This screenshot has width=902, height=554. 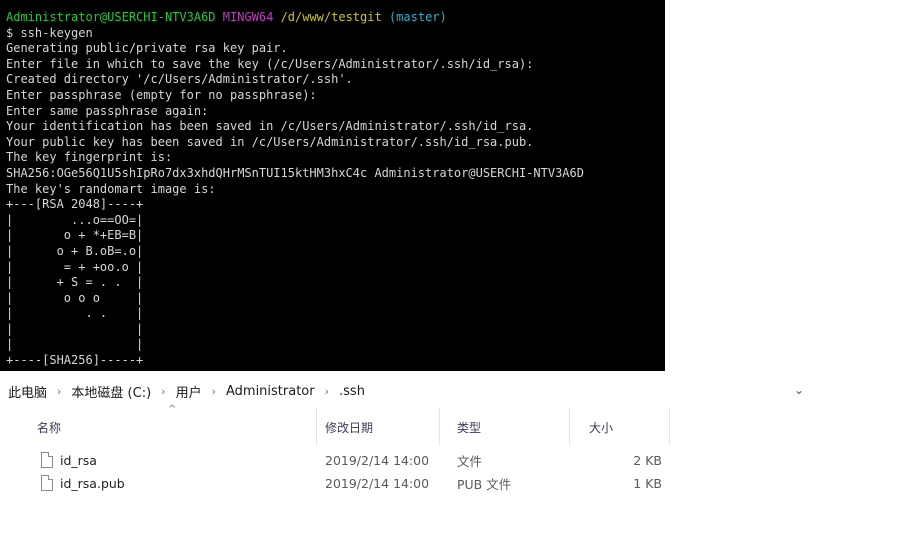 I want to click on randomart-line: | o + B.oB=.o|, so click(x=75, y=250).